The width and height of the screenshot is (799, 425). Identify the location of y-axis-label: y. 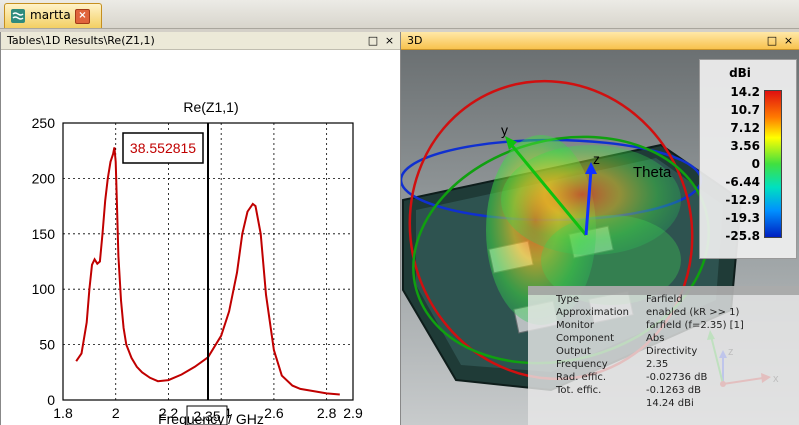
(504, 130).